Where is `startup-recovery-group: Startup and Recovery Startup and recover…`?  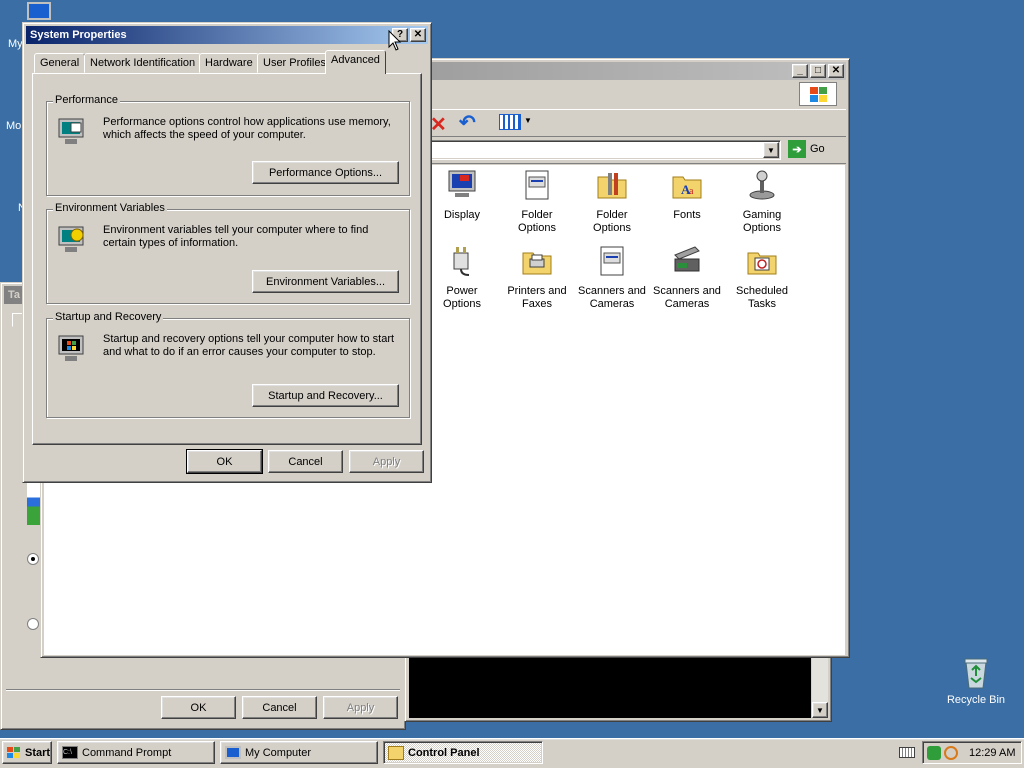 startup-recovery-group: Startup and Recovery Startup and recover… is located at coordinates (228, 364).